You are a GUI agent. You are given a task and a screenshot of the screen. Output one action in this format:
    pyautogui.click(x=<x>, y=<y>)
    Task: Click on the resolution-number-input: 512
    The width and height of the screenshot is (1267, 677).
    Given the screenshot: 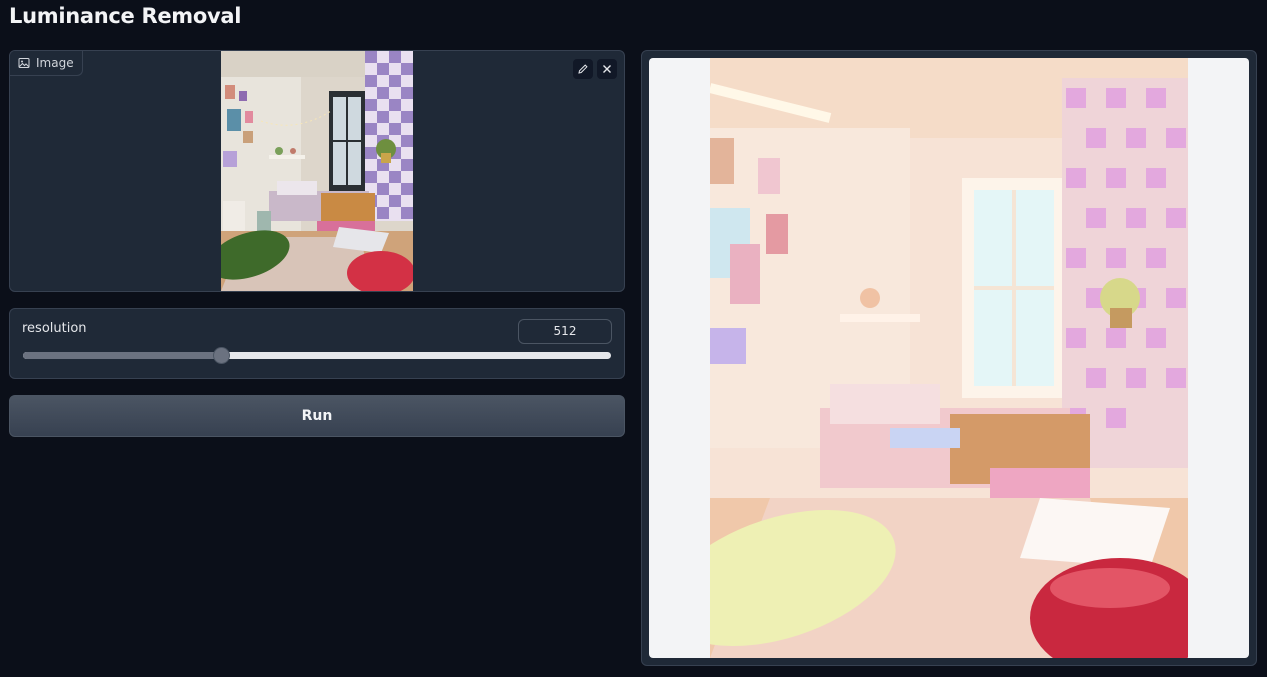 What is the action you would take?
    pyautogui.click(x=565, y=331)
    